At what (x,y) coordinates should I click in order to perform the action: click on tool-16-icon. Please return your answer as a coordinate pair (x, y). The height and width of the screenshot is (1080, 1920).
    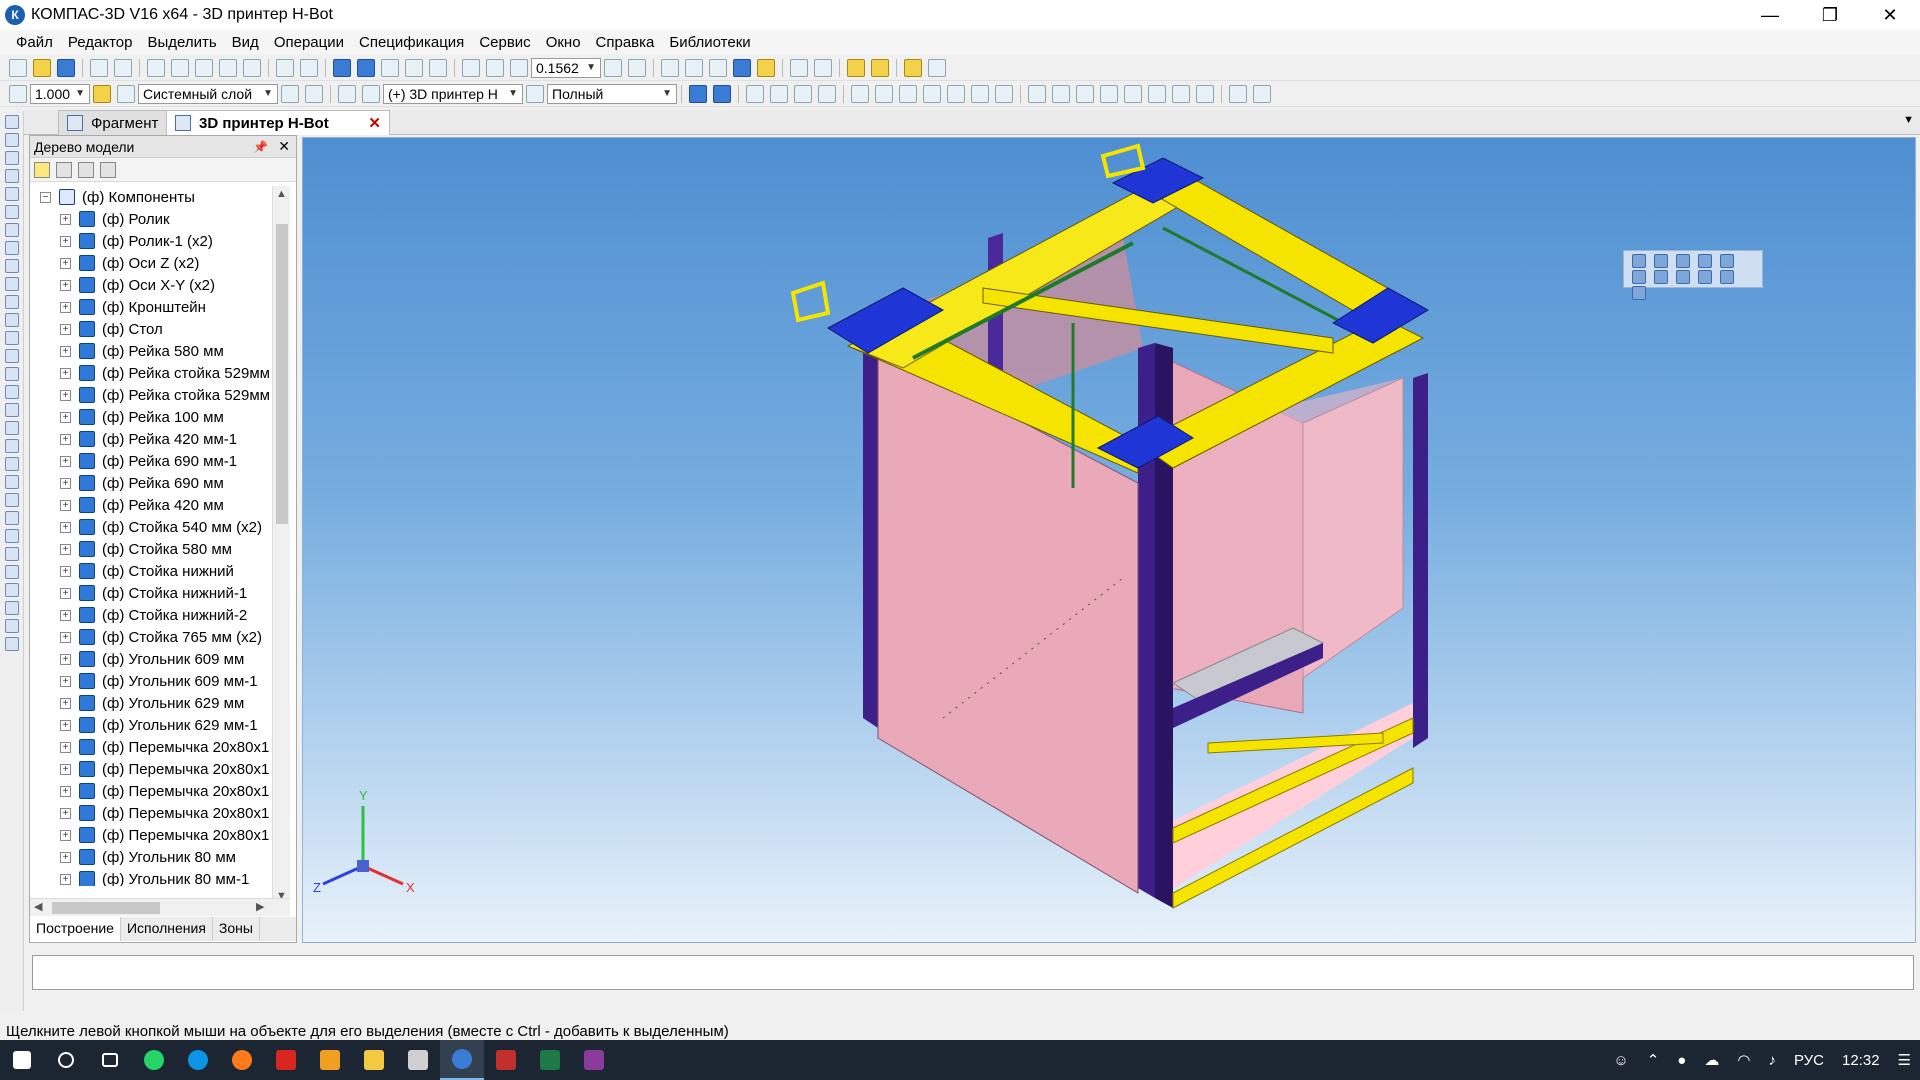
    Looking at the image, I should click on (12, 392).